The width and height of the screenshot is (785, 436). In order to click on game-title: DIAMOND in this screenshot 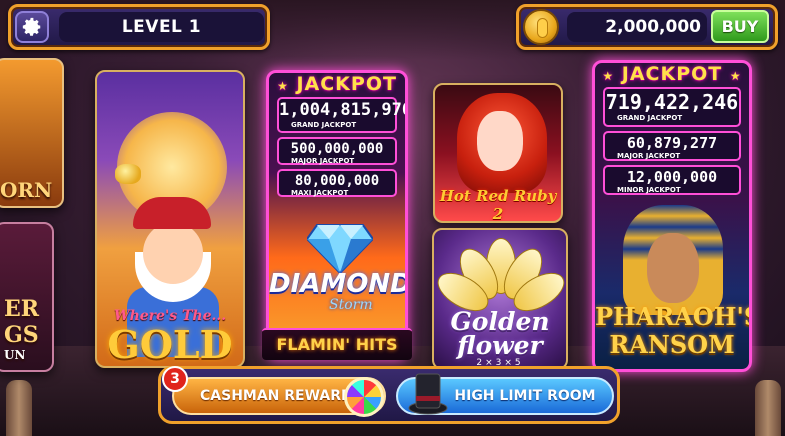, I will do `click(338, 284)`.